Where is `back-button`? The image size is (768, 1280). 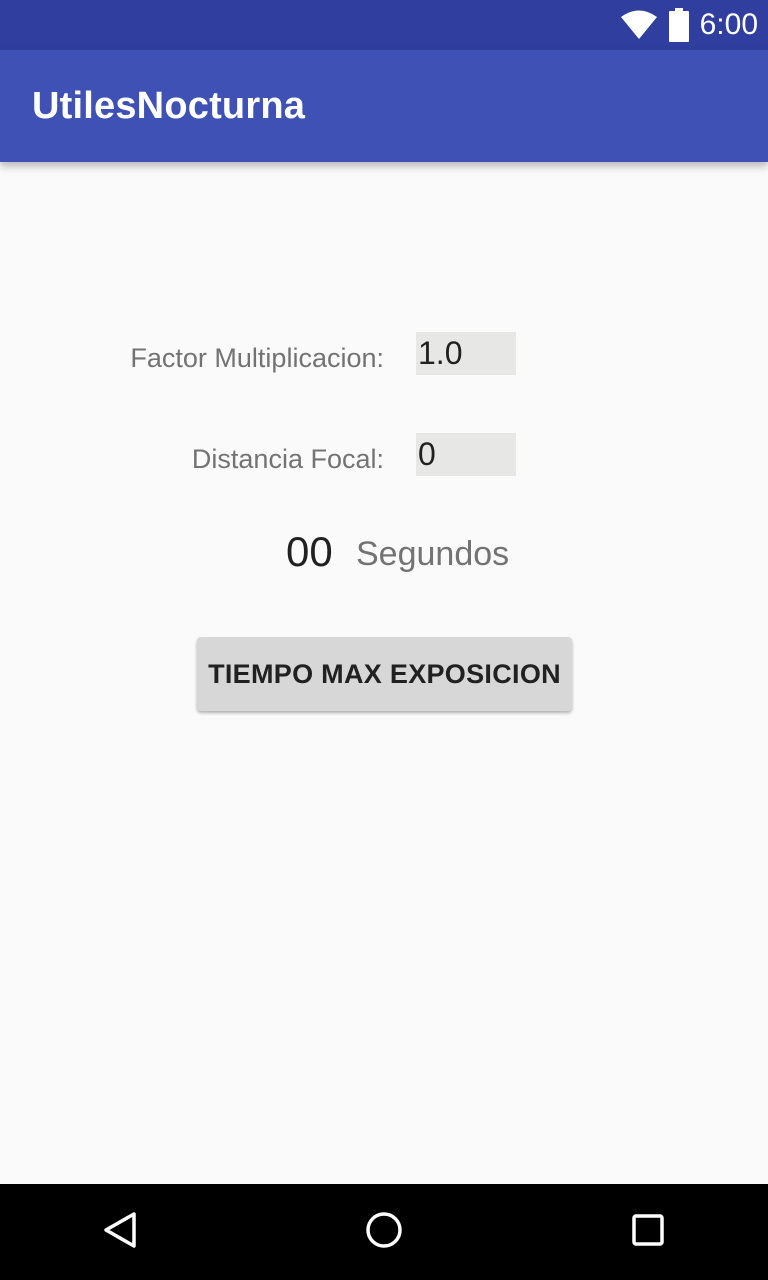 back-button is located at coordinates (120, 1232).